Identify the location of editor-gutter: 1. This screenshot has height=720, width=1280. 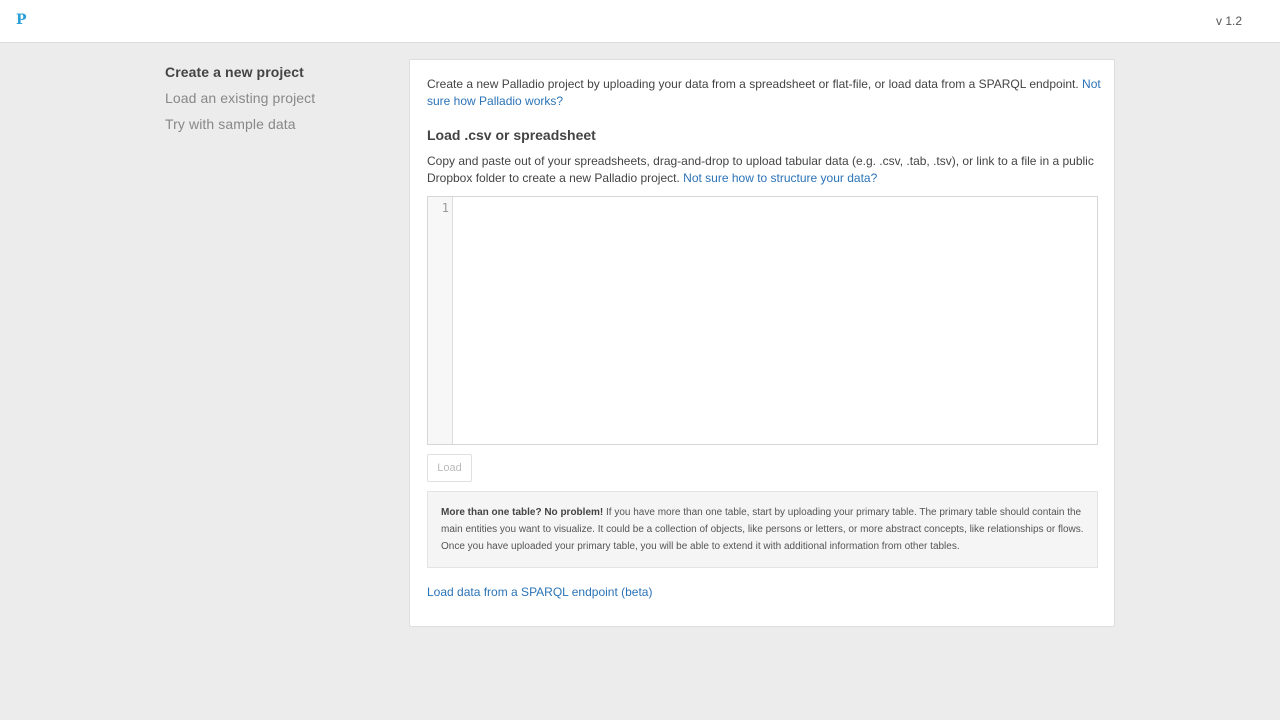
(440, 320).